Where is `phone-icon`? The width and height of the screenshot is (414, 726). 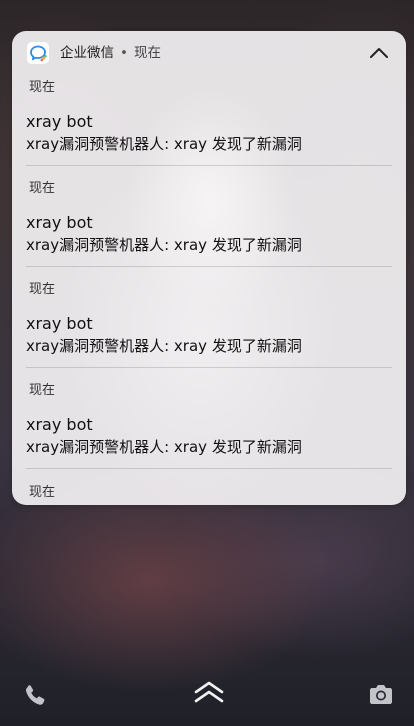 phone-icon is located at coordinates (35, 695).